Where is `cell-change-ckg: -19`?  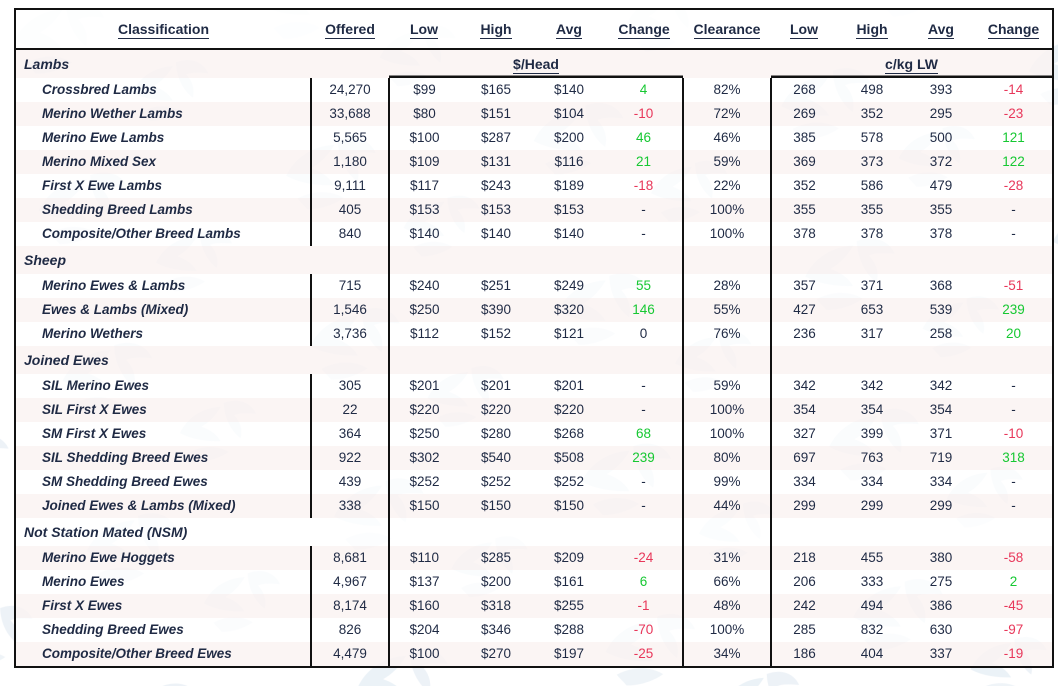
cell-change-ckg: -19 is located at coordinates (1014, 655).